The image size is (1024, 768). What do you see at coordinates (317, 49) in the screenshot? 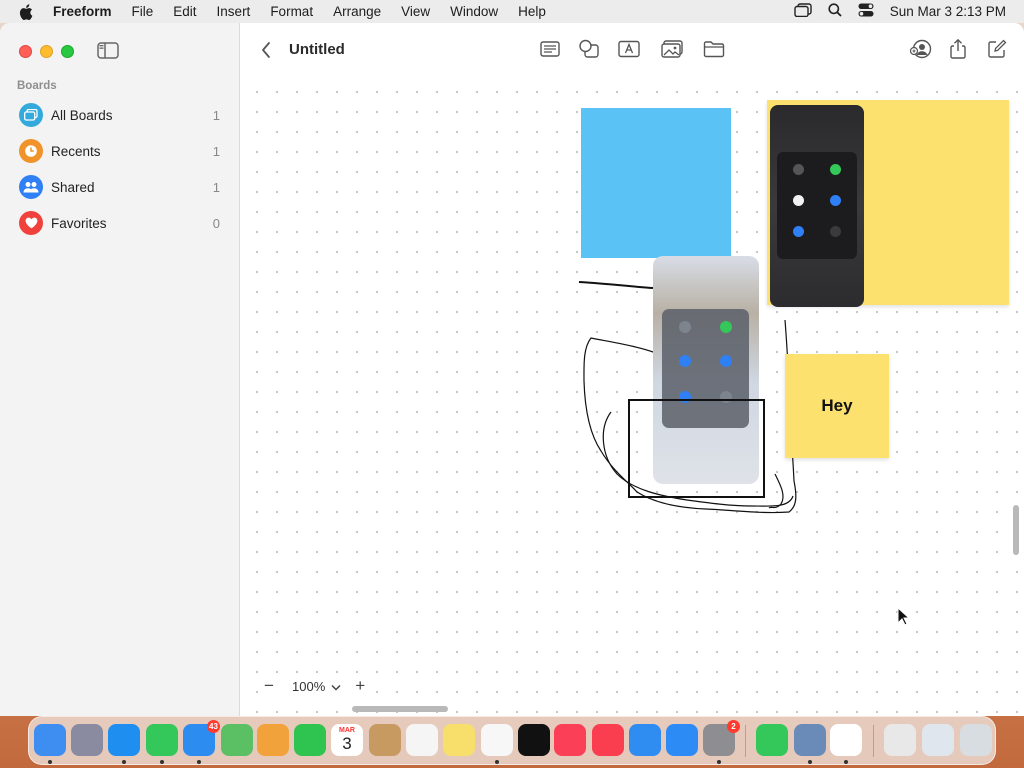
I see `board-title: Untitled` at bounding box center [317, 49].